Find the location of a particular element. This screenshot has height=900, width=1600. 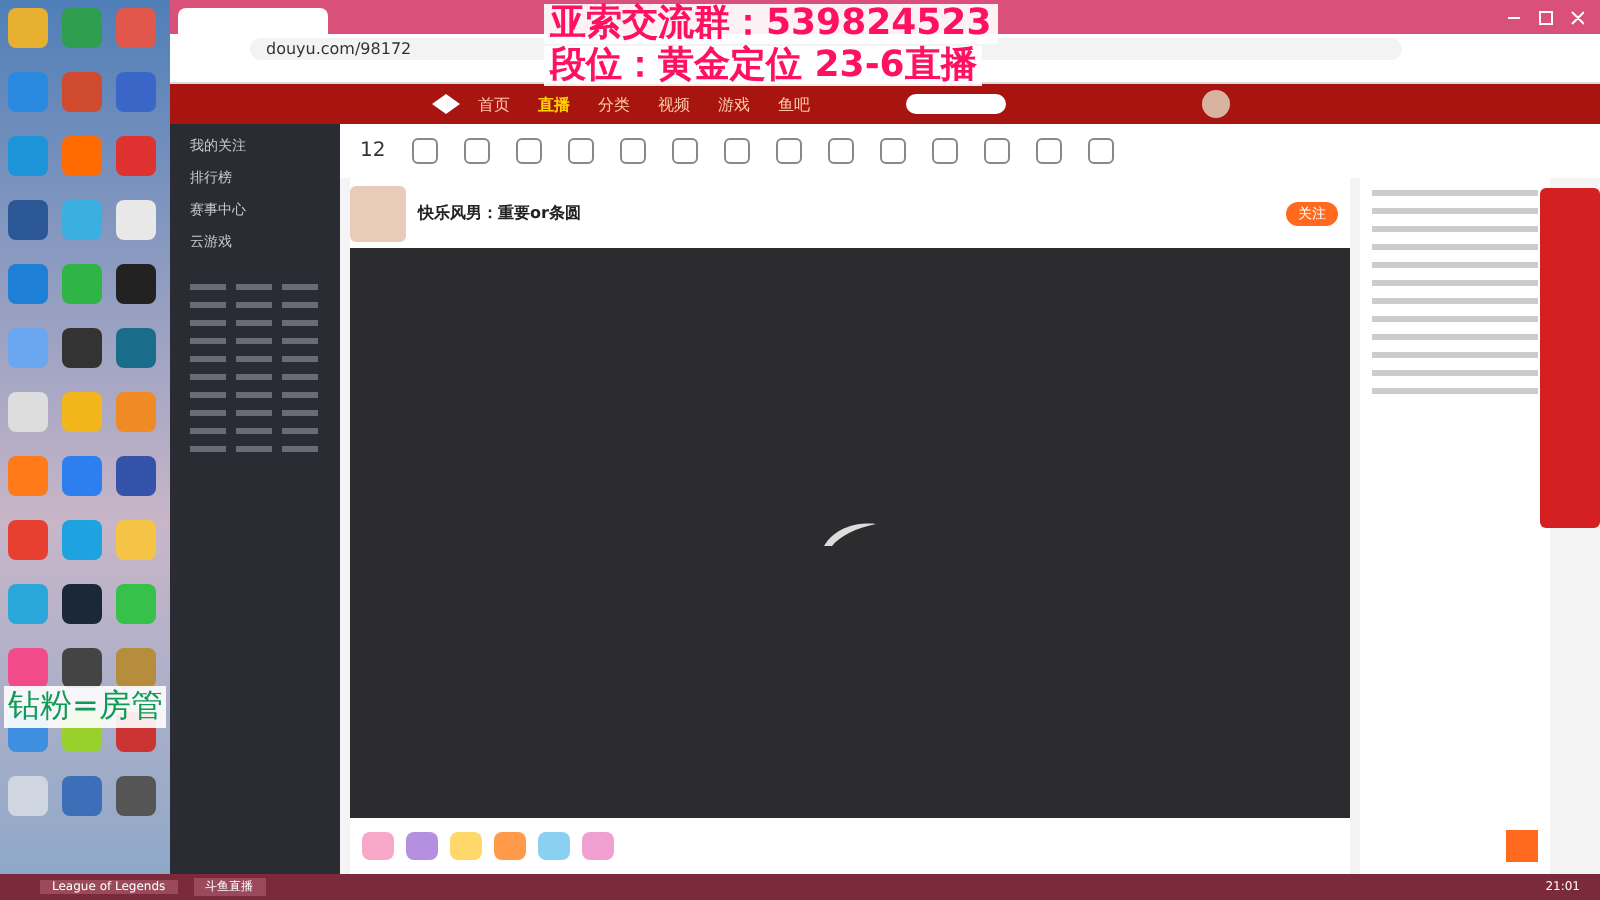

nav-link: 直播 is located at coordinates (554, 104).